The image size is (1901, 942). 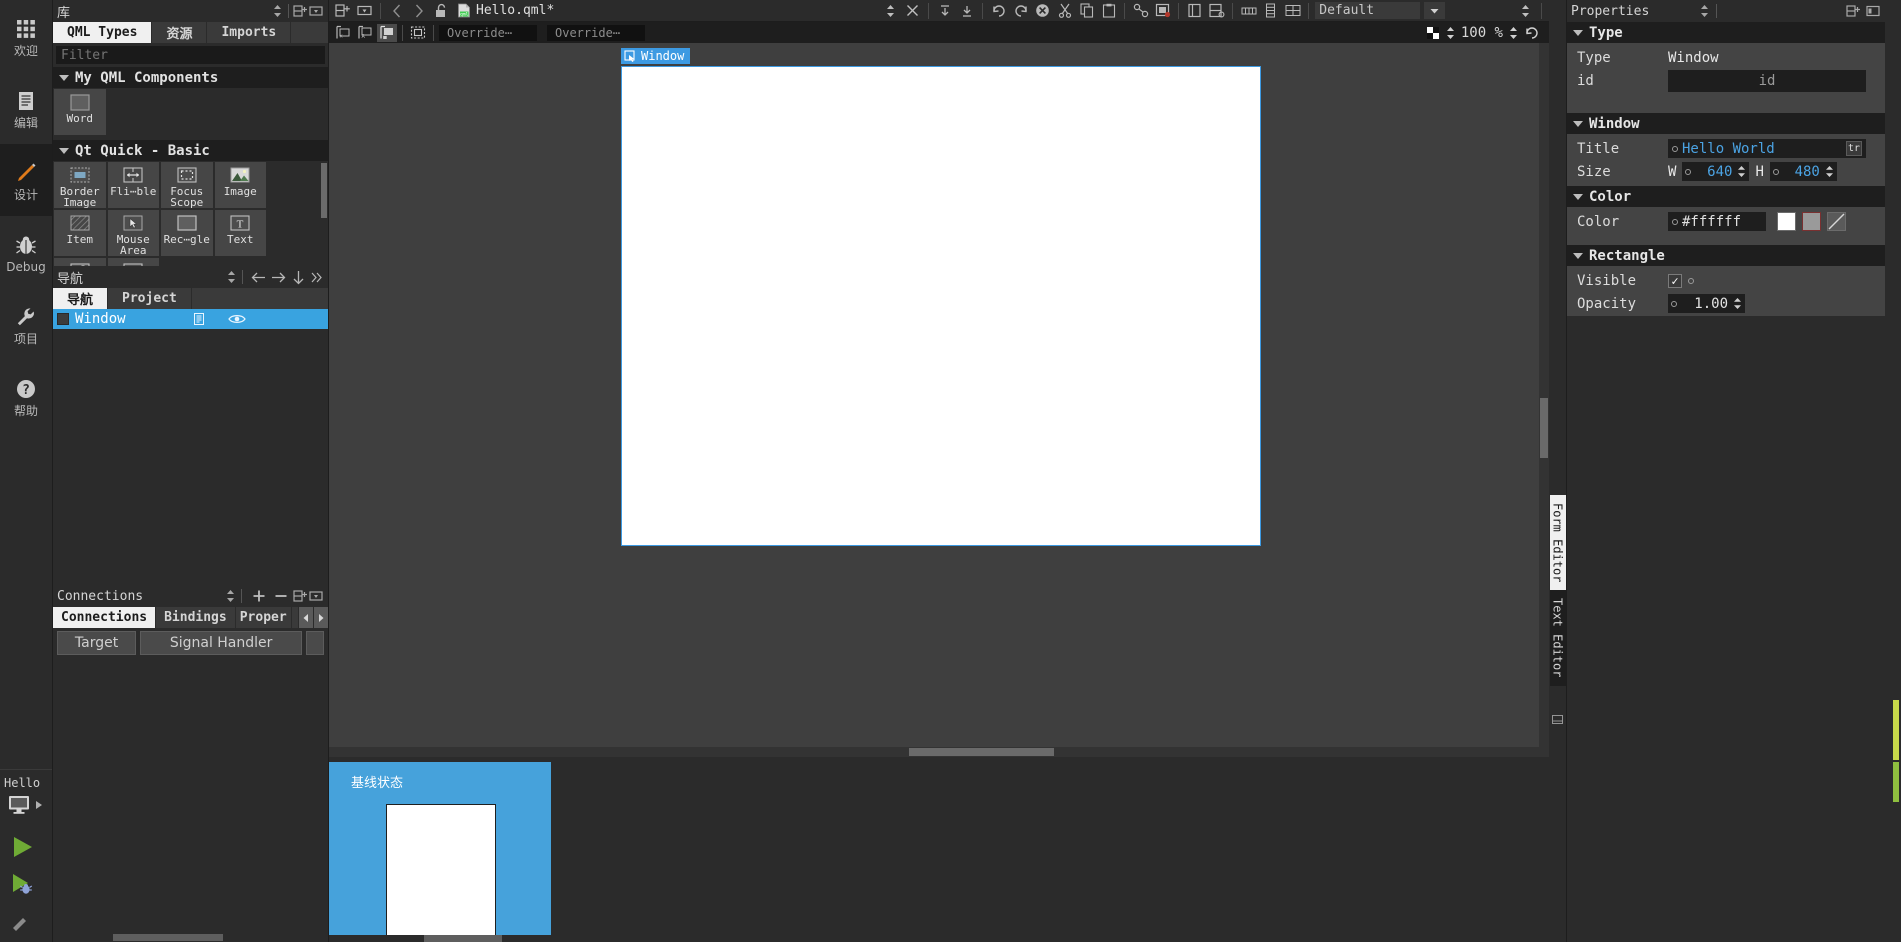 What do you see at coordinates (190, 77) in the screenshot?
I see `section-my-qml-components: My QML Components` at bounding box center [190, 77].